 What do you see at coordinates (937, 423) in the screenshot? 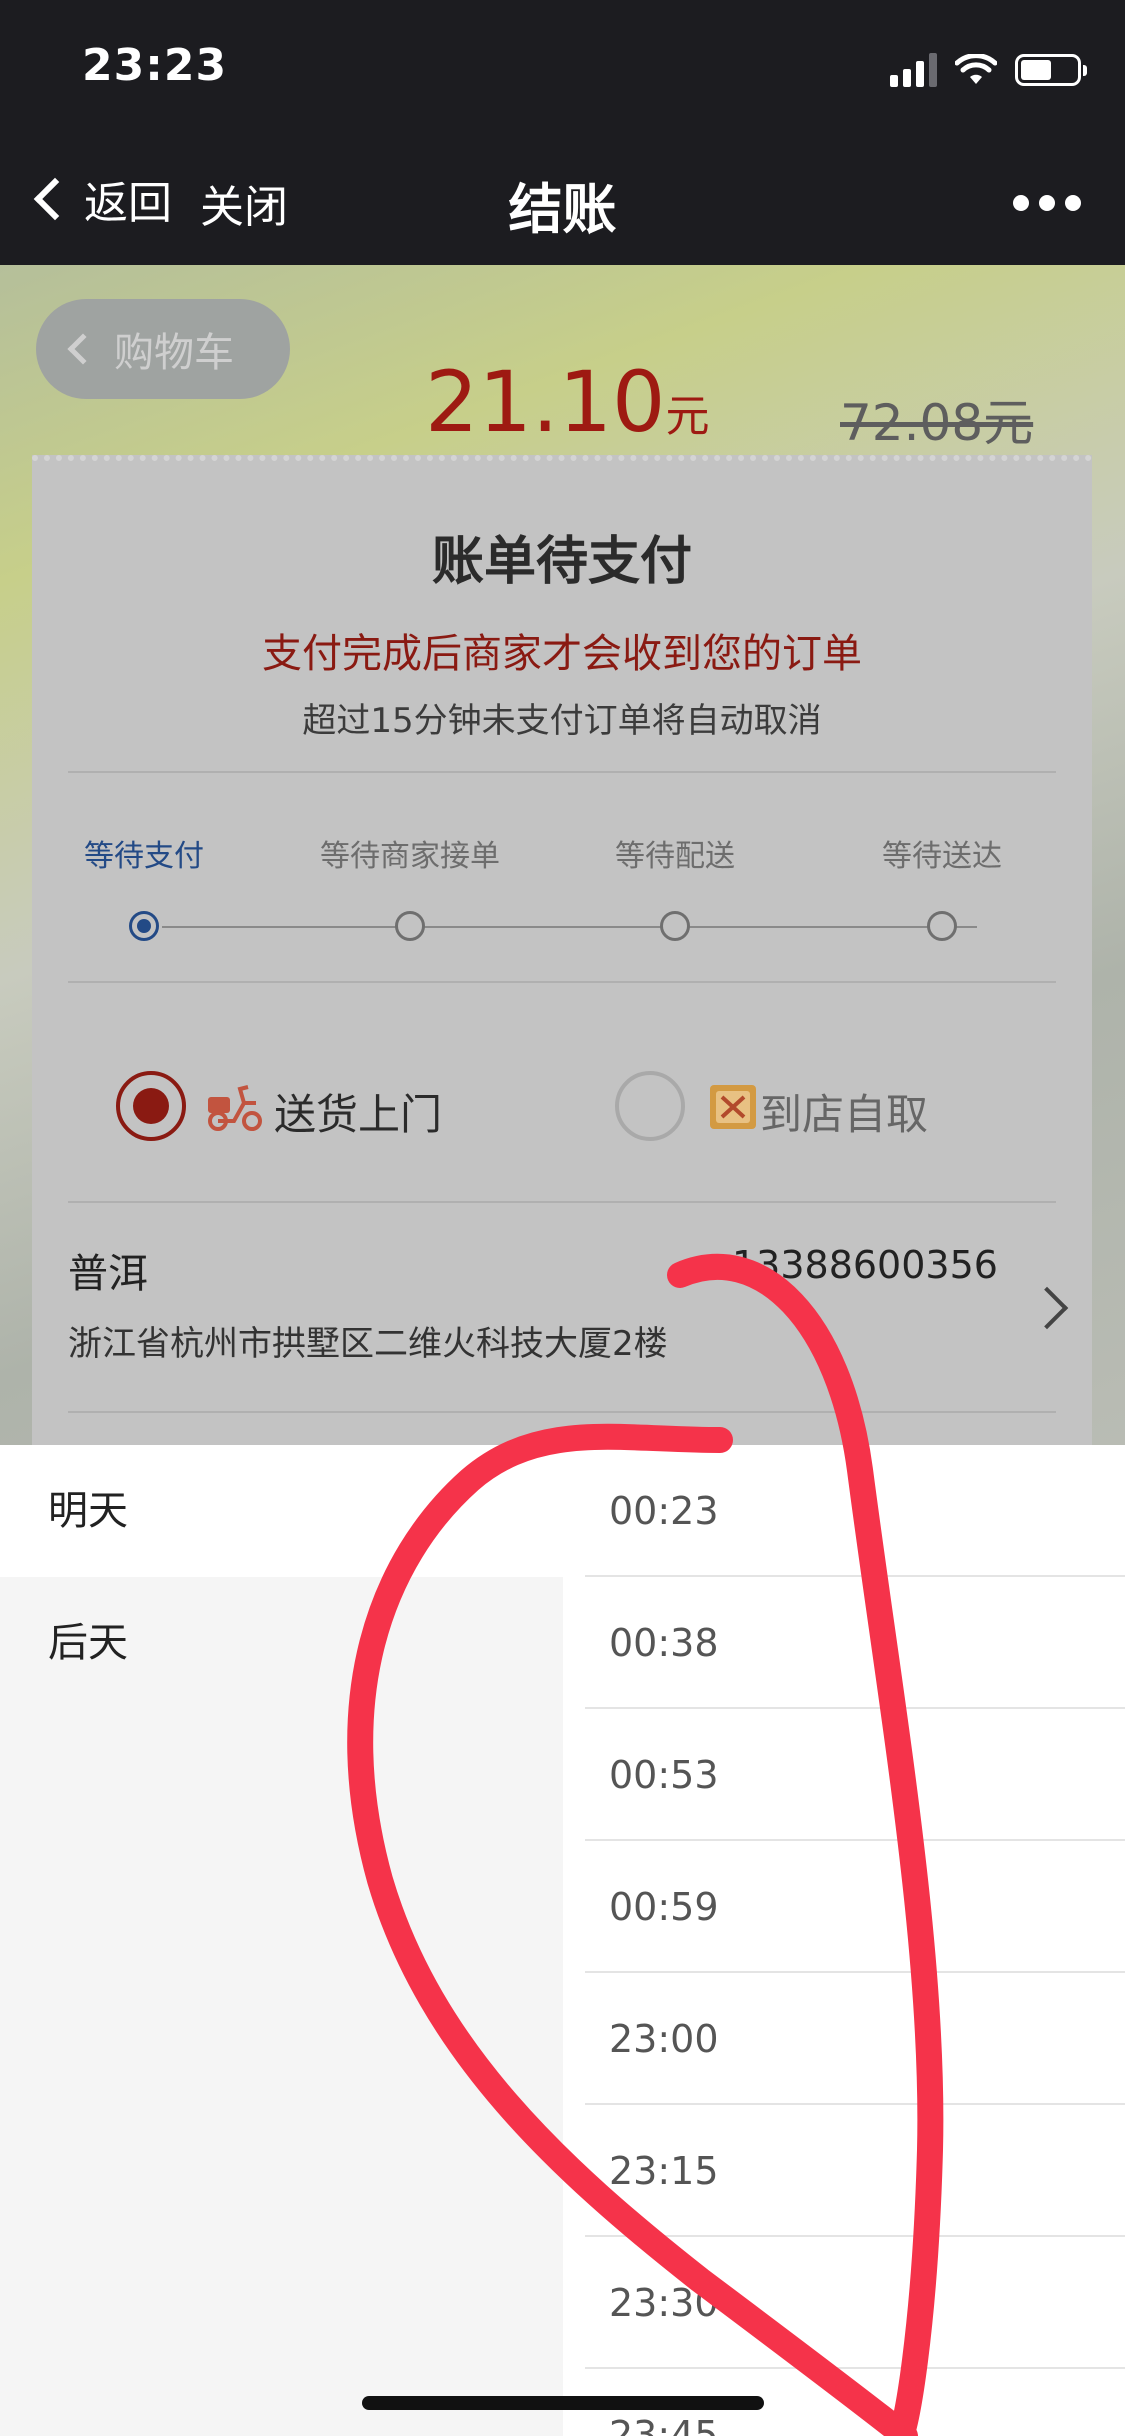
I see `original-price: 72.08元` at bounding box center [937, 423].